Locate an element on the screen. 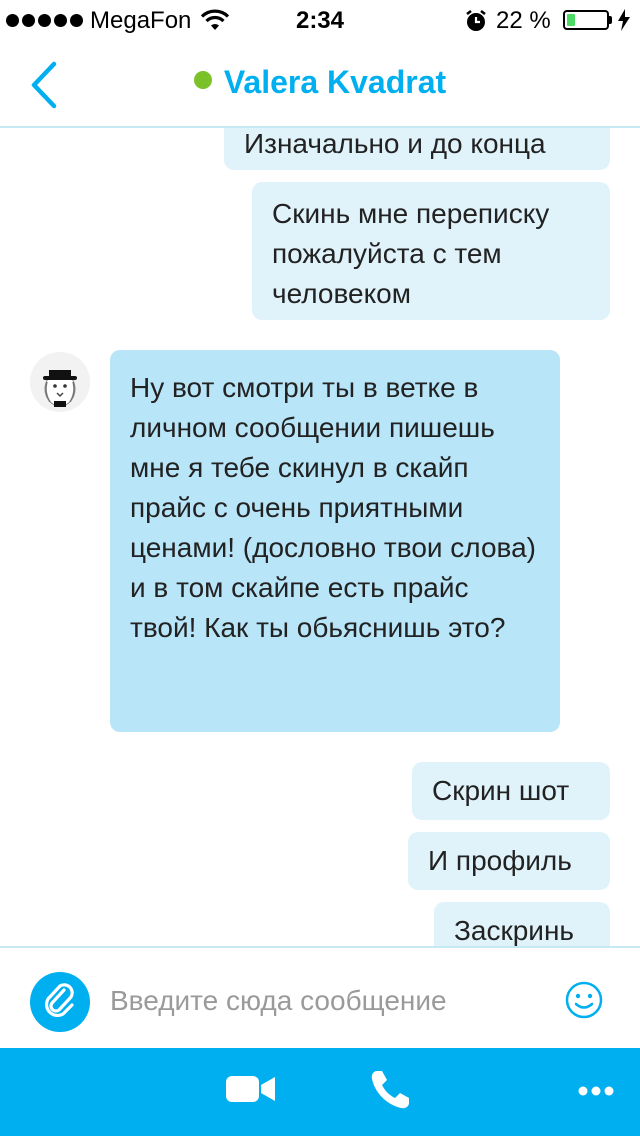 This screenshot has height=1136, width=640. composer-bar is located at coordinates (320, 997).